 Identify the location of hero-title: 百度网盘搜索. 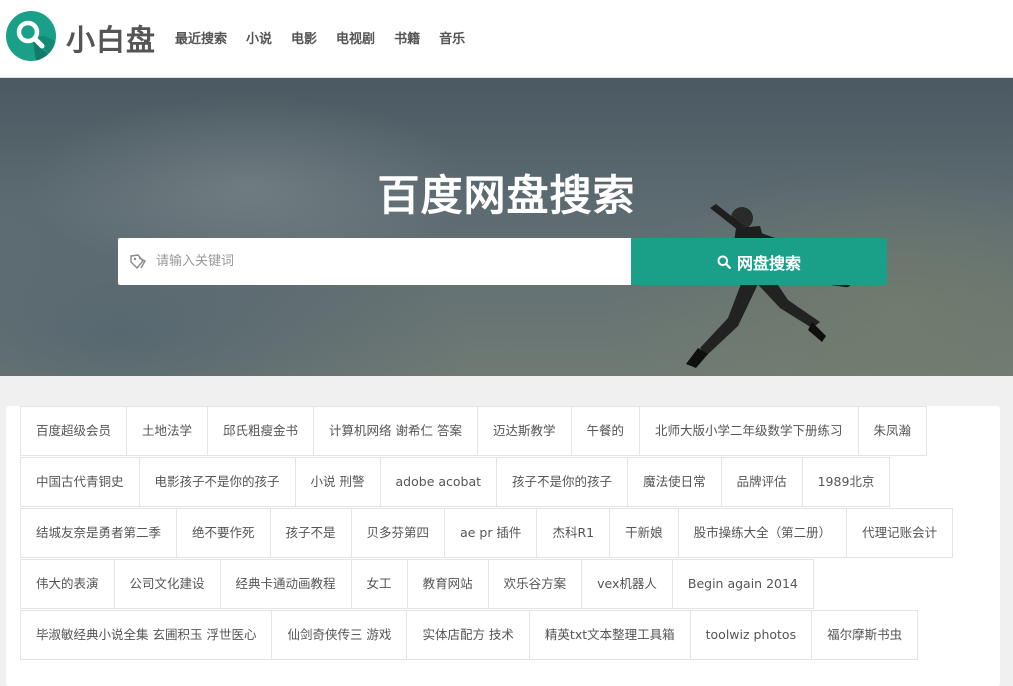
(506, 195).